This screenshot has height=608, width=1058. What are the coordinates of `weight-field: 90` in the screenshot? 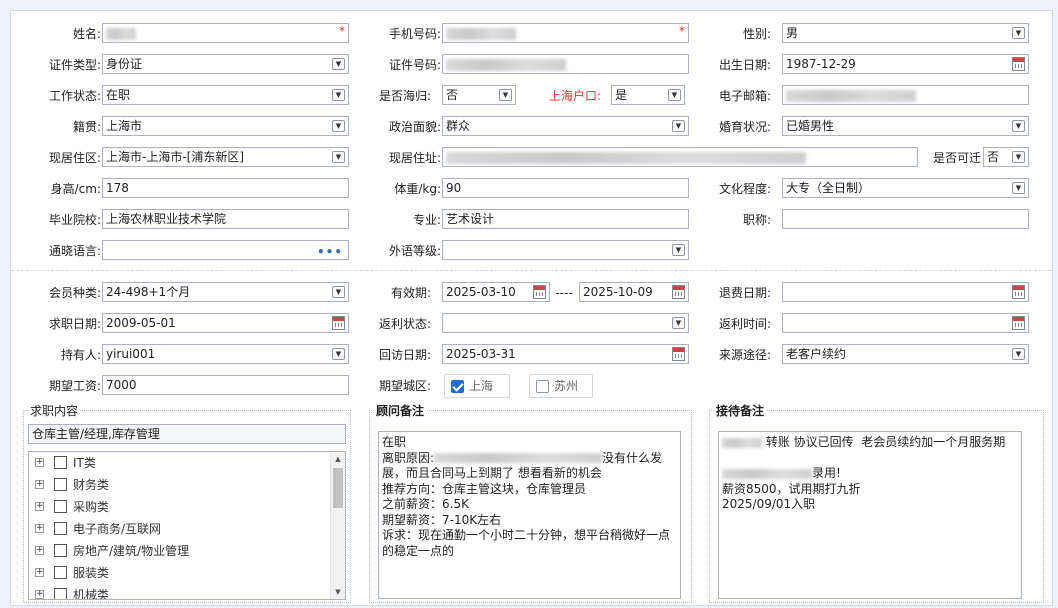 It's located at (565, 188).